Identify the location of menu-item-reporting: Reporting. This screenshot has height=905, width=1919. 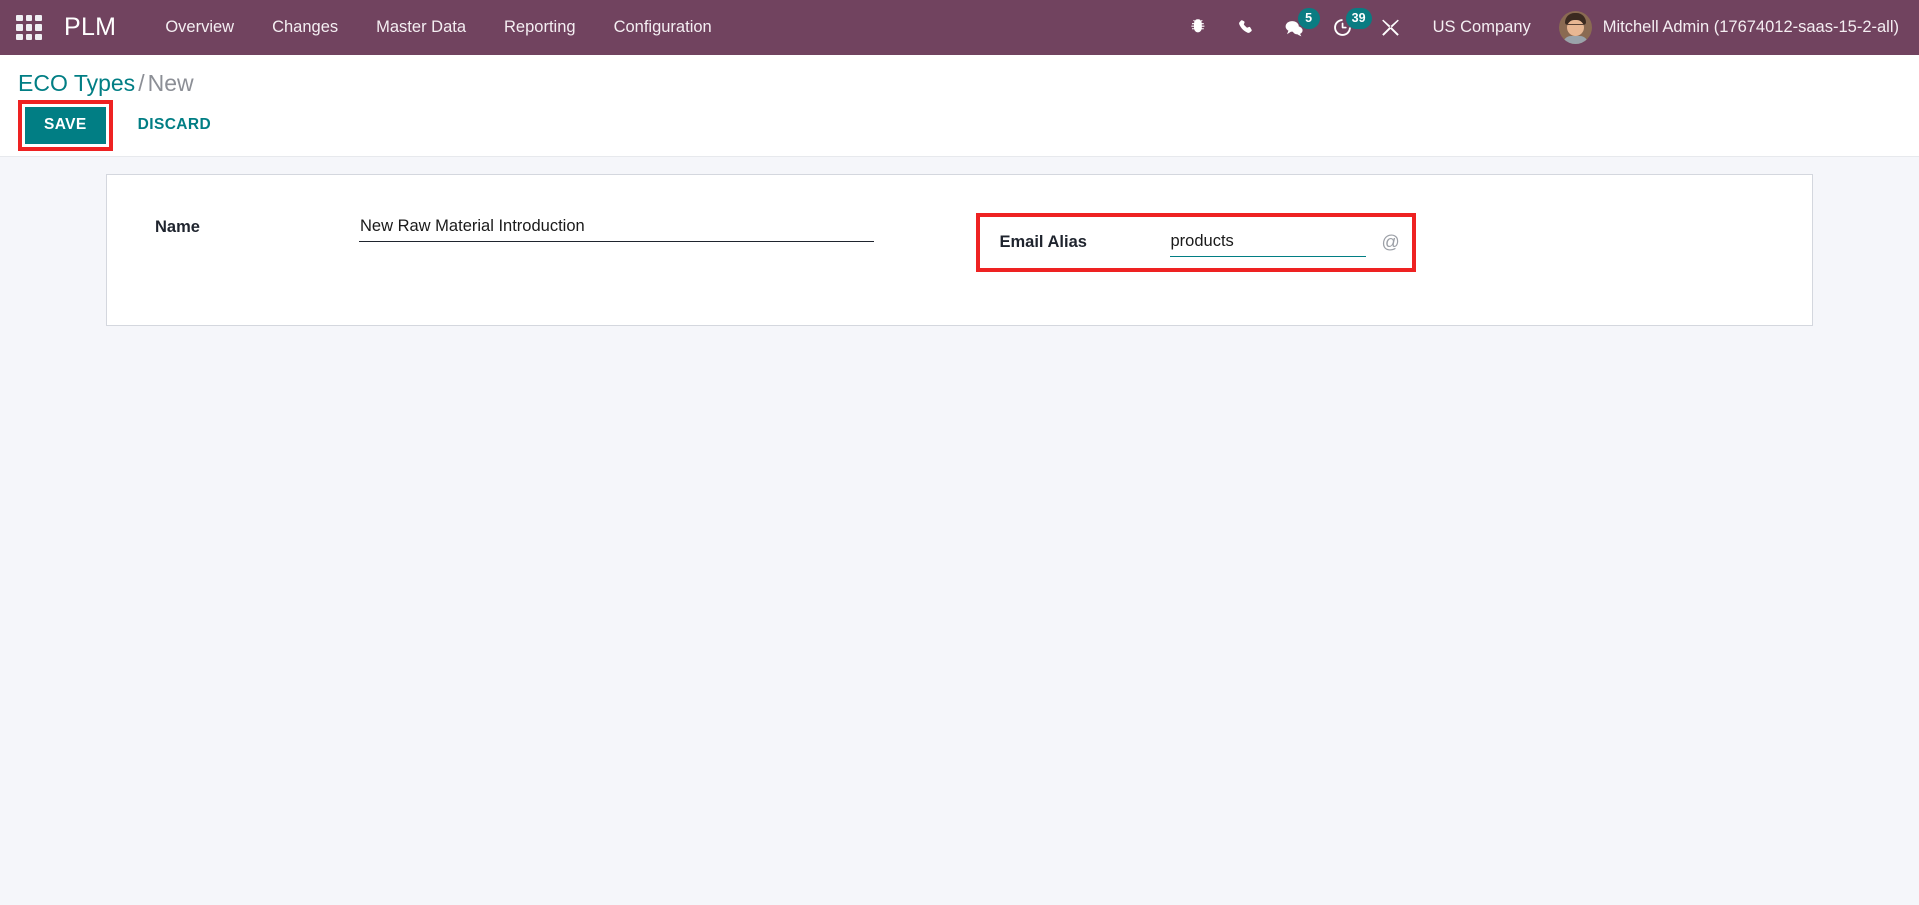
(540, 27).